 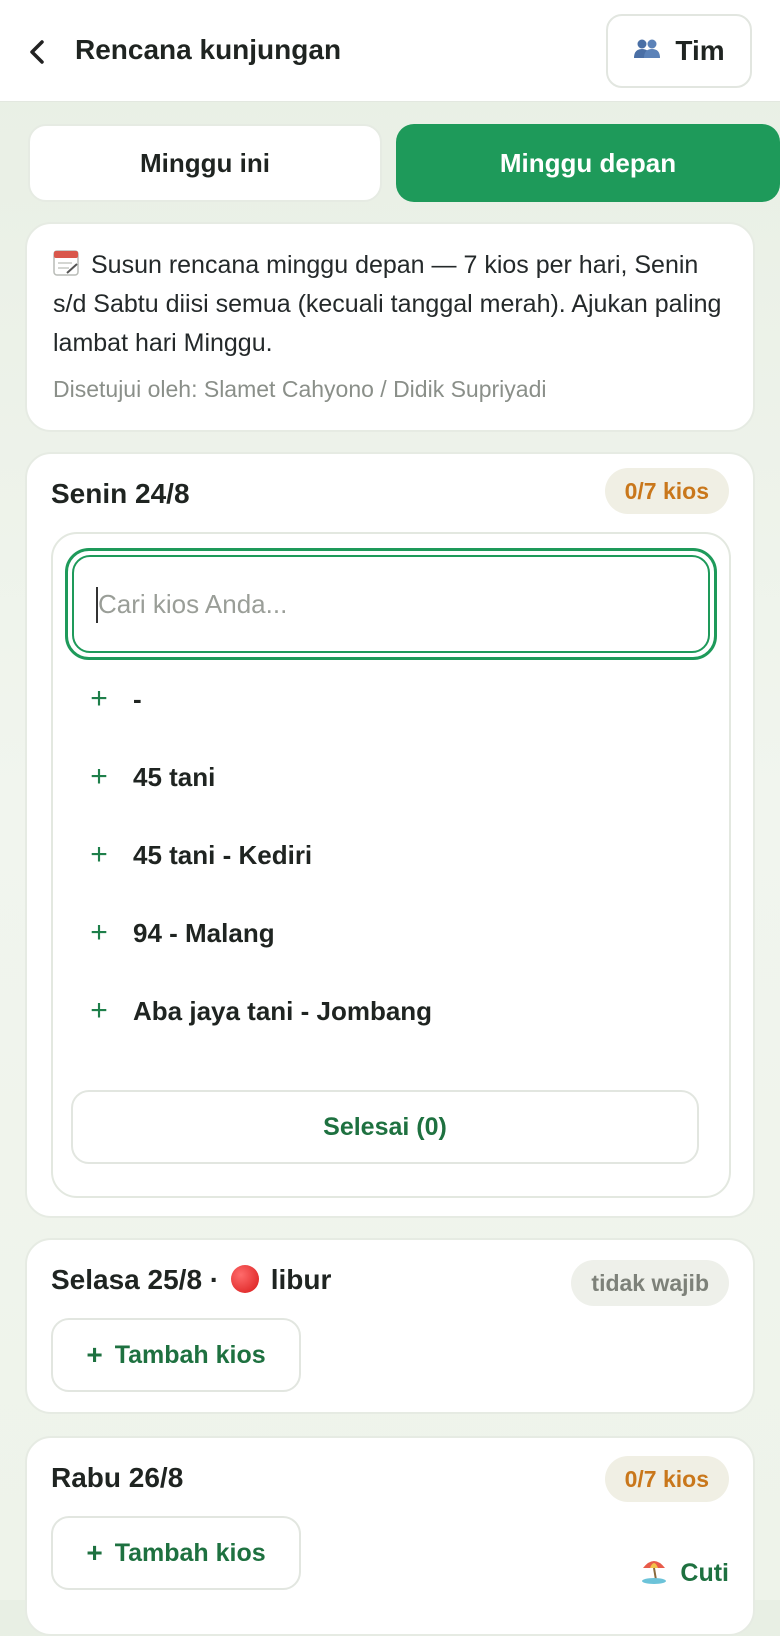 I want to click on kios-option: + 45 tani - Kediri, so click(x=199, y=855).